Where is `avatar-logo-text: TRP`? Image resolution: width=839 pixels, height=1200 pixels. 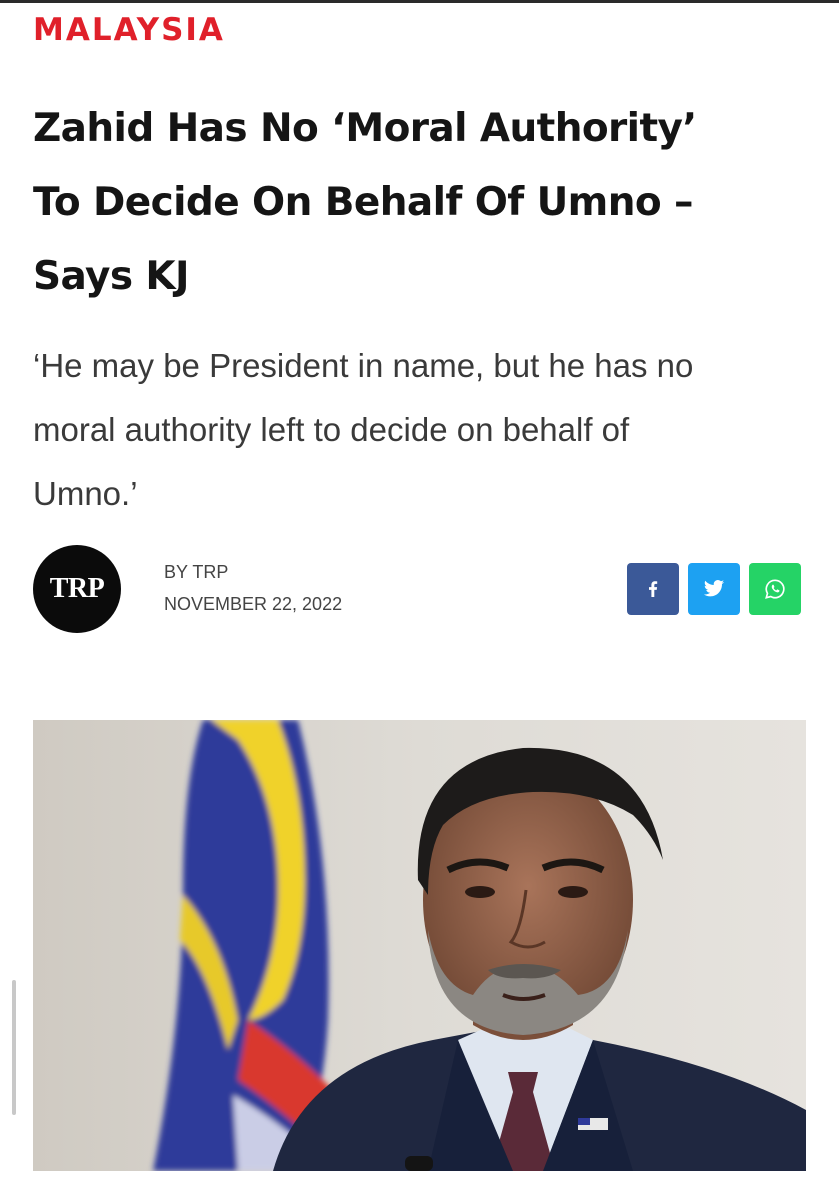
avatar-logo-text: TRP is located at coordinates (77, 588).